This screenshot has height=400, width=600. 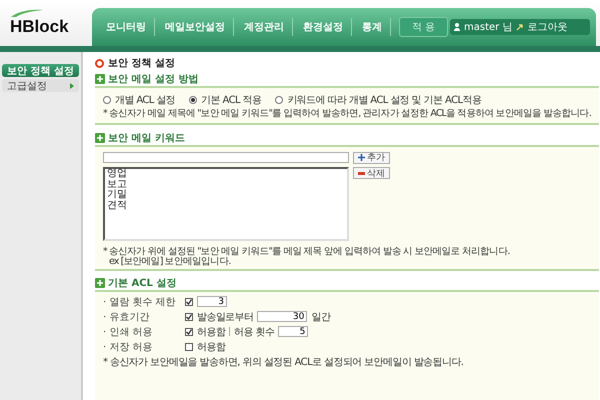 What do you see at coordinates (40, 27) in the screenshot?
I see `logo: HBlock` at bounding box center [40, 27].